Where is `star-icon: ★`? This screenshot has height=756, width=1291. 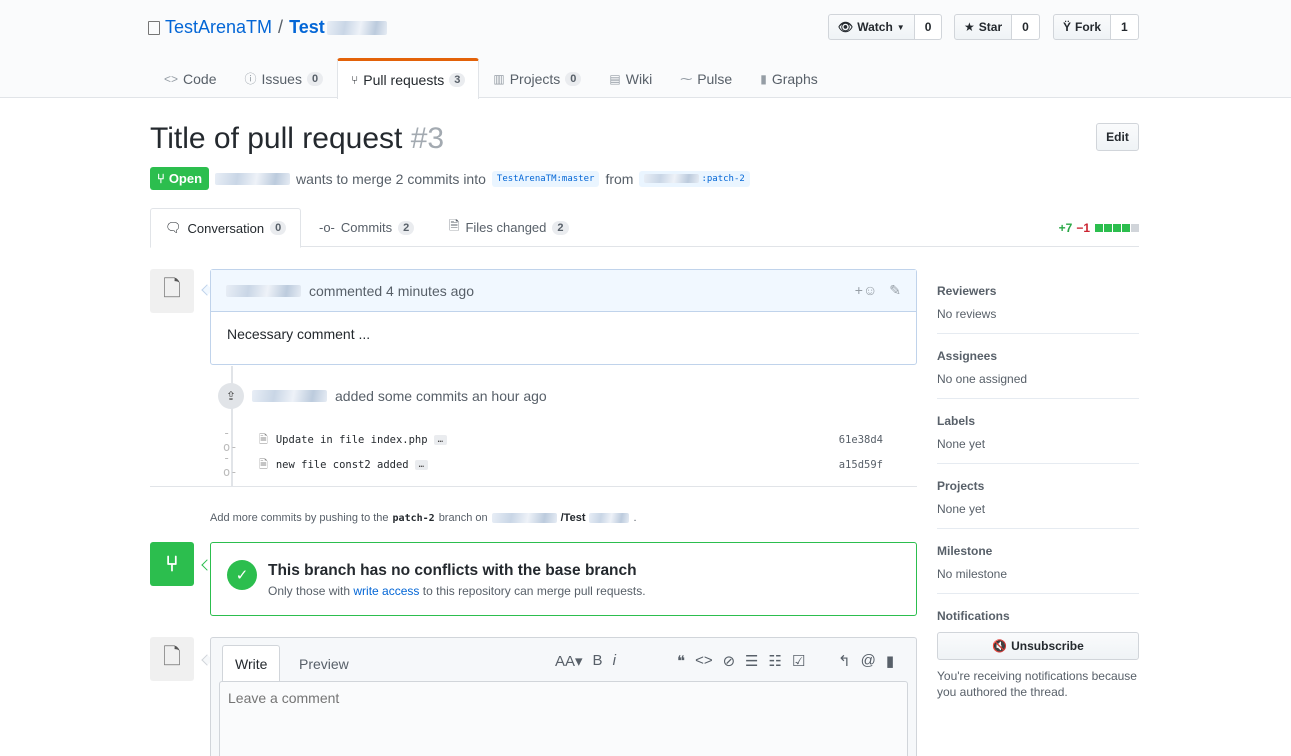
star-icon: ★ is located at coordinates (969, 27).